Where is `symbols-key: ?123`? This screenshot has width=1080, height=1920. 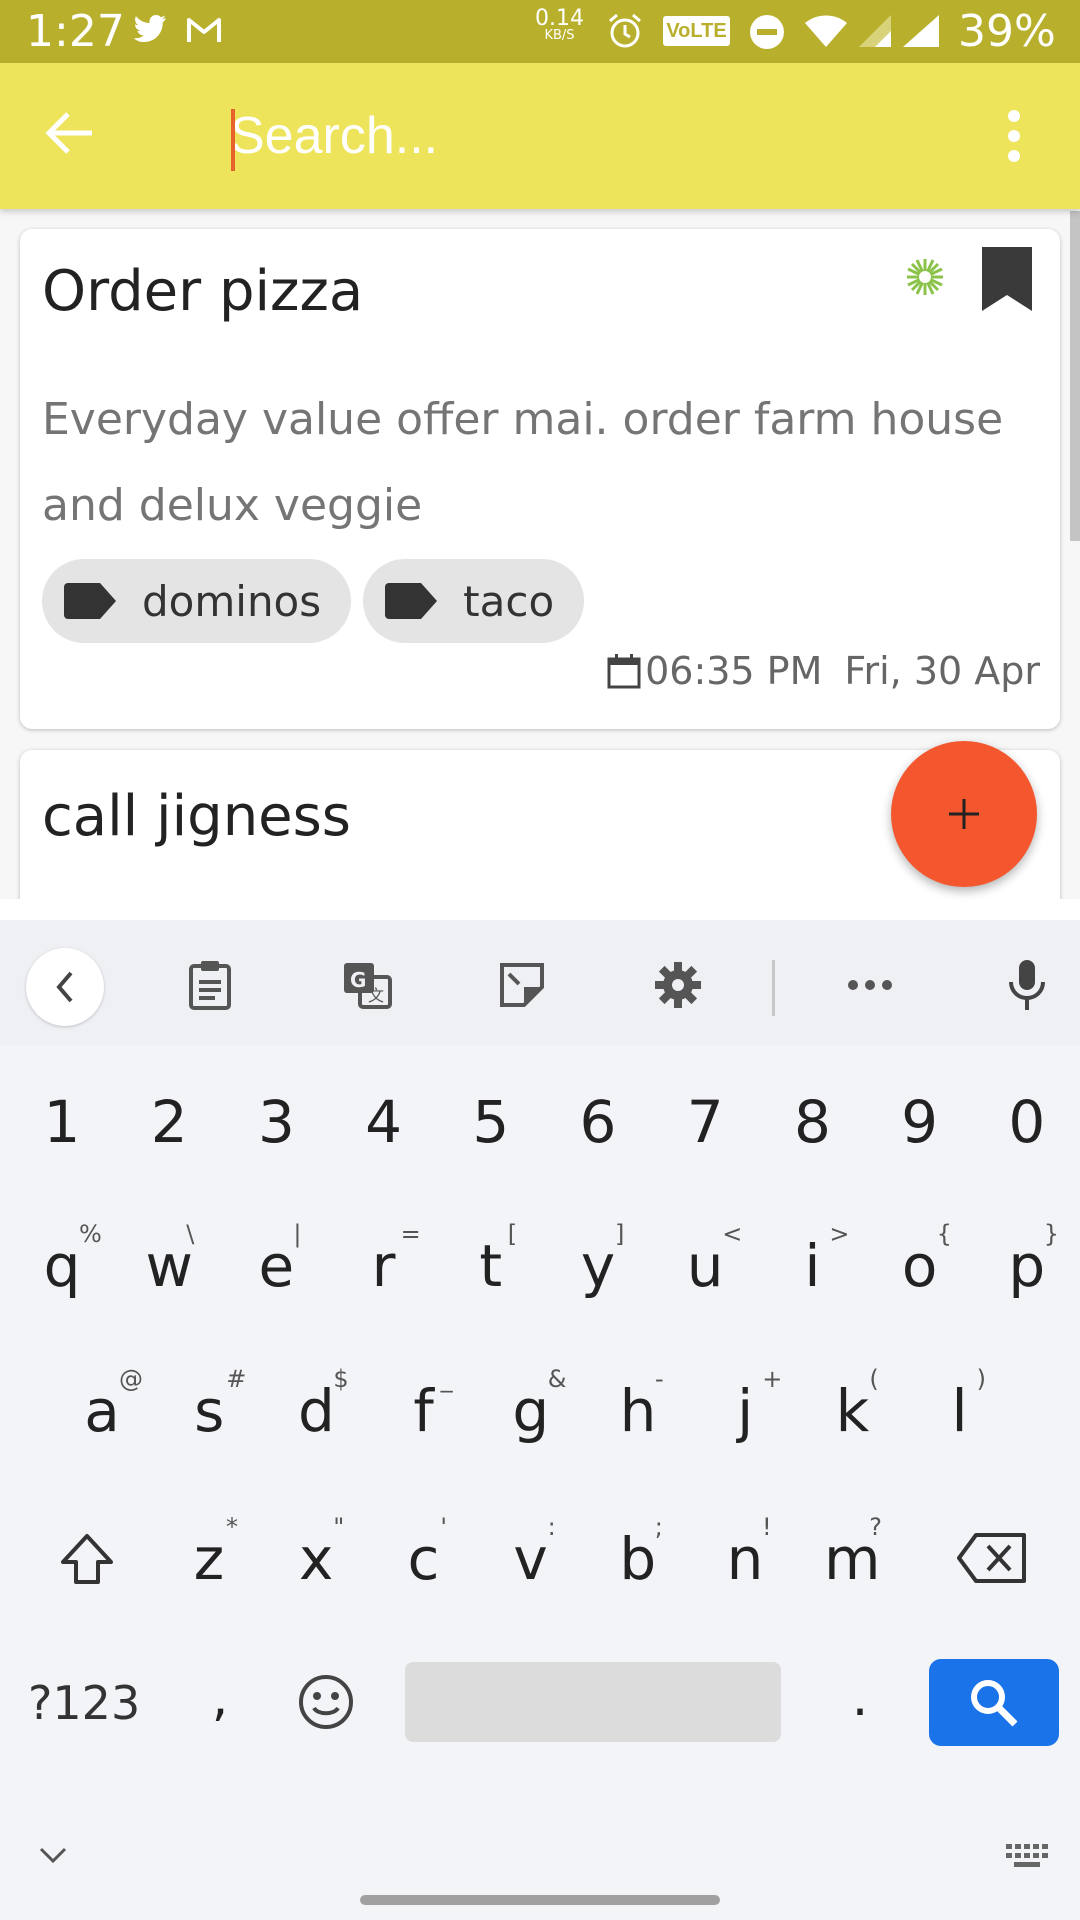
symbols-key: ?123 is located at coordinates (84, 1703).